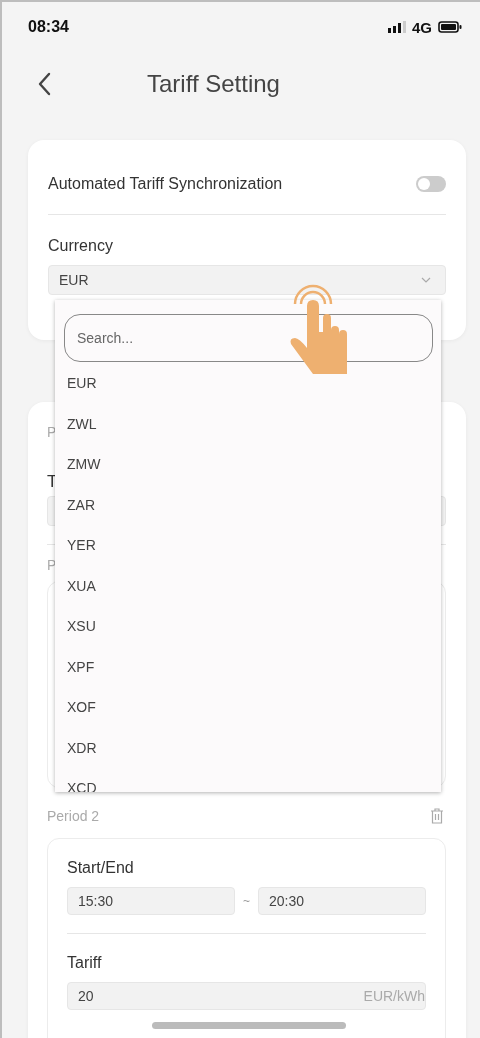  I want to click on sync-toggle, so click(431, 184).